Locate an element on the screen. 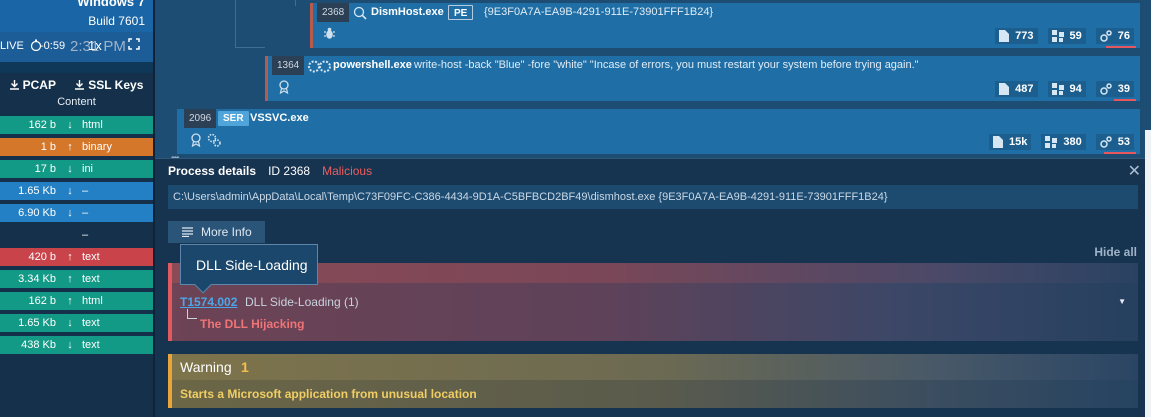 The height and width of the screenshot is (417, 1151). process-node-vssvc: 2096 SER VSSVC.exe 15k 380 53 is located at coordinates (658, 131).